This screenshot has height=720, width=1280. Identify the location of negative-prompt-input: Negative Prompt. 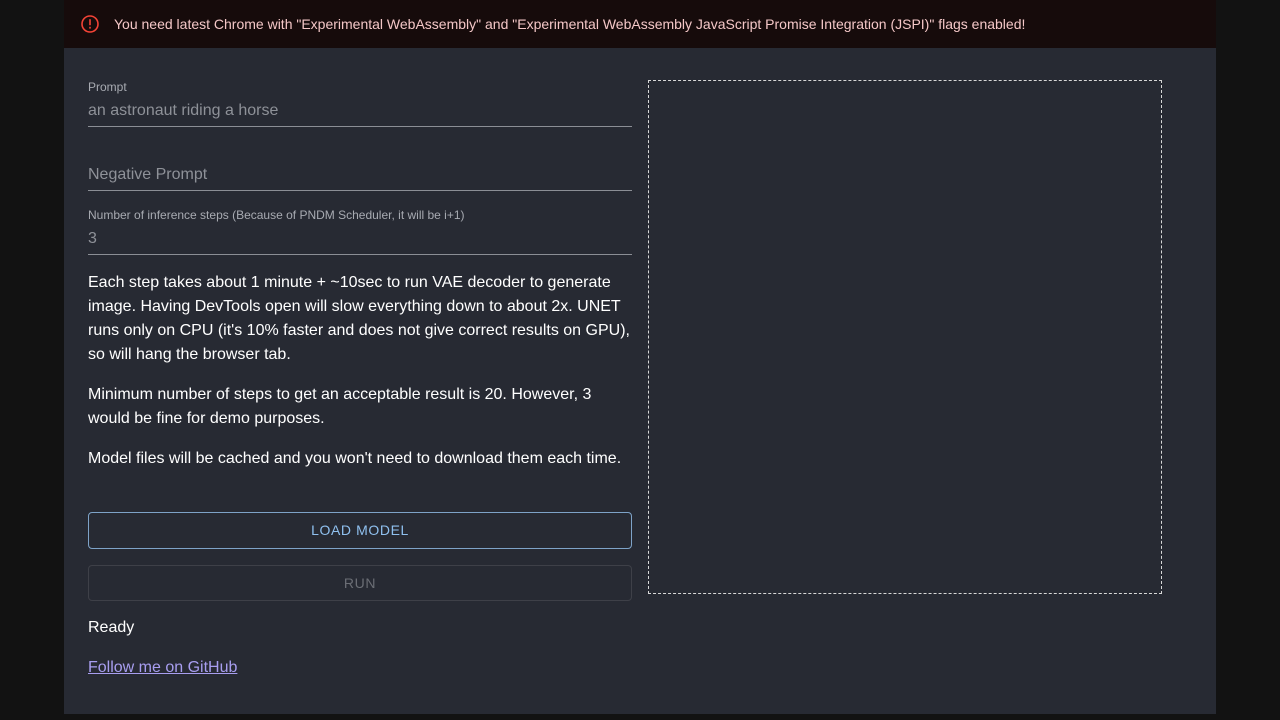
(147, 175).